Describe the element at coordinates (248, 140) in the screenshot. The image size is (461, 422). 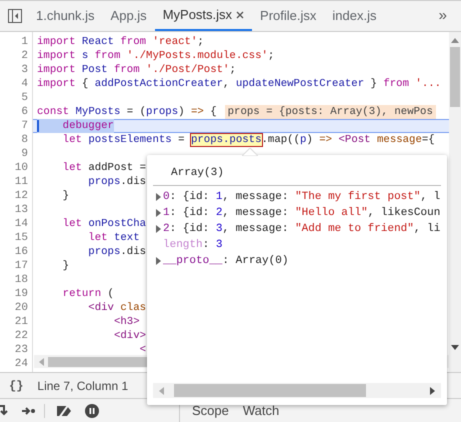
I see `code-line: let postsElements = props.posts.map((p) => <Post message={` at that location.